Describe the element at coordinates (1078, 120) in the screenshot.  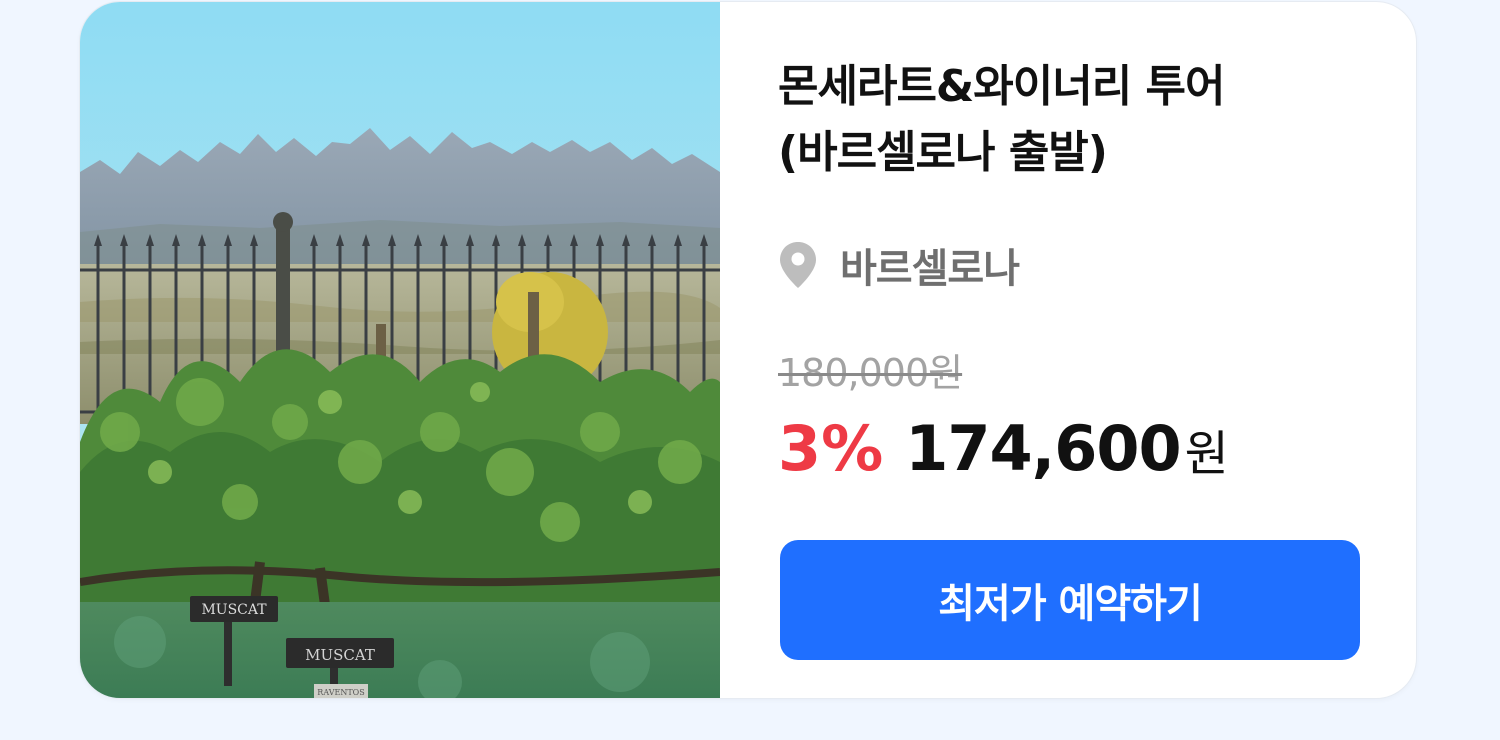
I see `product-title: 몬세라트&와이너리 투어 (바르셀로나 출발)` at that location.